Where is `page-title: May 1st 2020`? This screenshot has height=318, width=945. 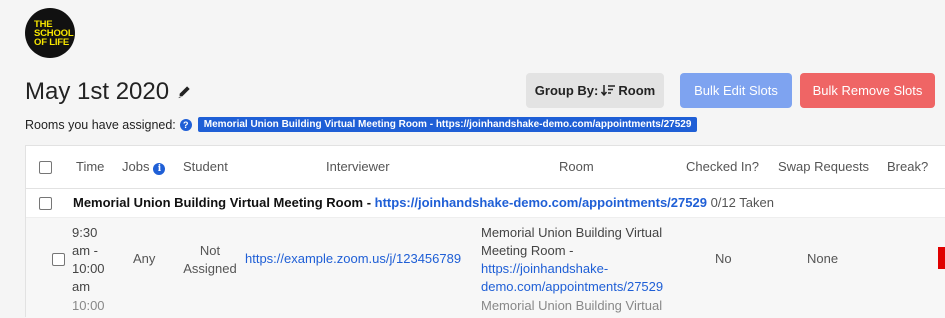
page-title: May 1st 2020 is located at coordinates (97, 91).